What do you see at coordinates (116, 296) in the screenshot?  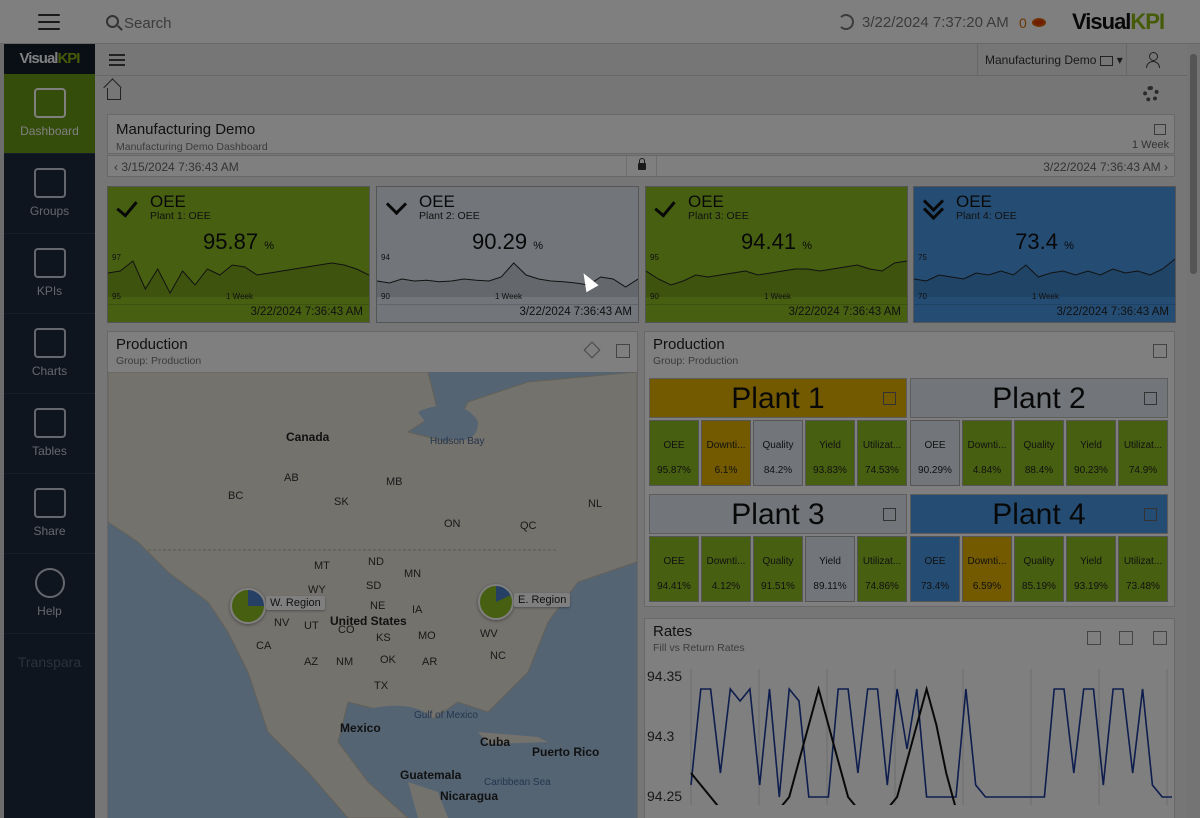 I see `sparkline-ymin: 95` at bounding box center [116, 296].